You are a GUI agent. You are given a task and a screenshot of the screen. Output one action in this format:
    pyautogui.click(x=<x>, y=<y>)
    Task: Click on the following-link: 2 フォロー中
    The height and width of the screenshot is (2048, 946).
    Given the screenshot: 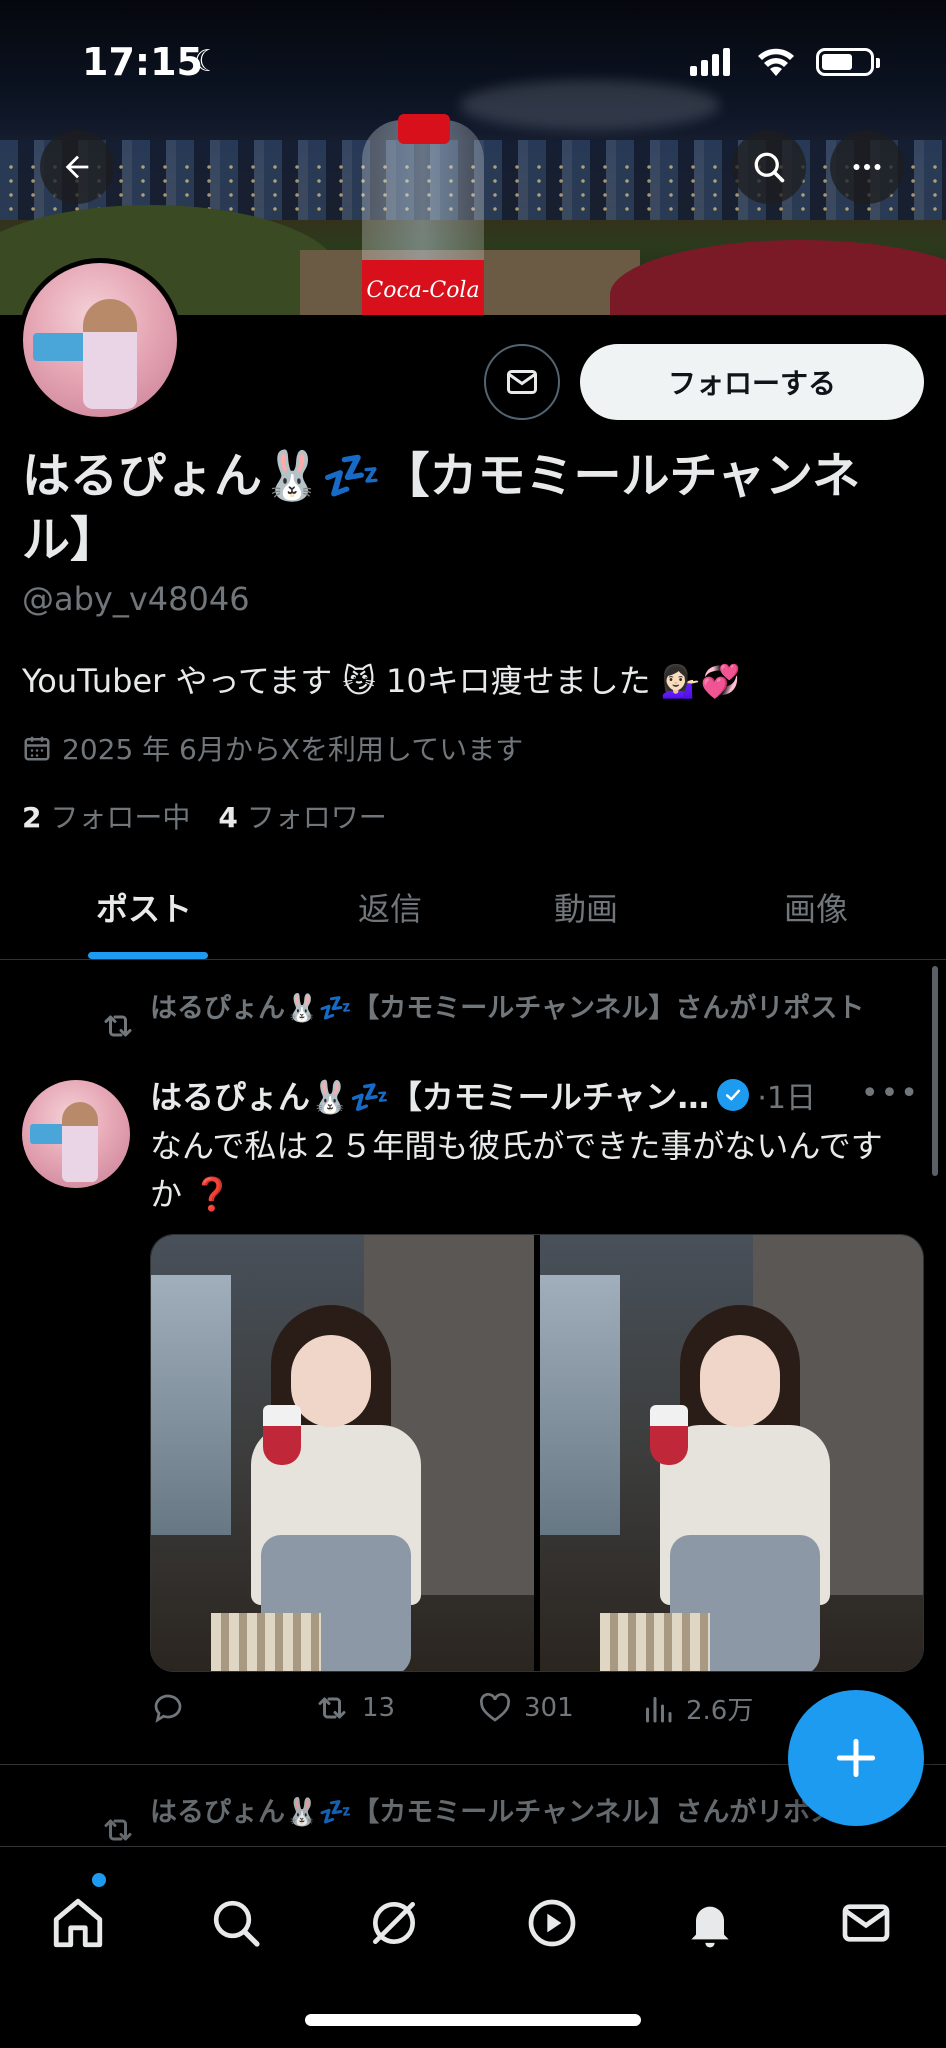 What is the action you would take?
    pyautogui.click(x=106, y=816)
    